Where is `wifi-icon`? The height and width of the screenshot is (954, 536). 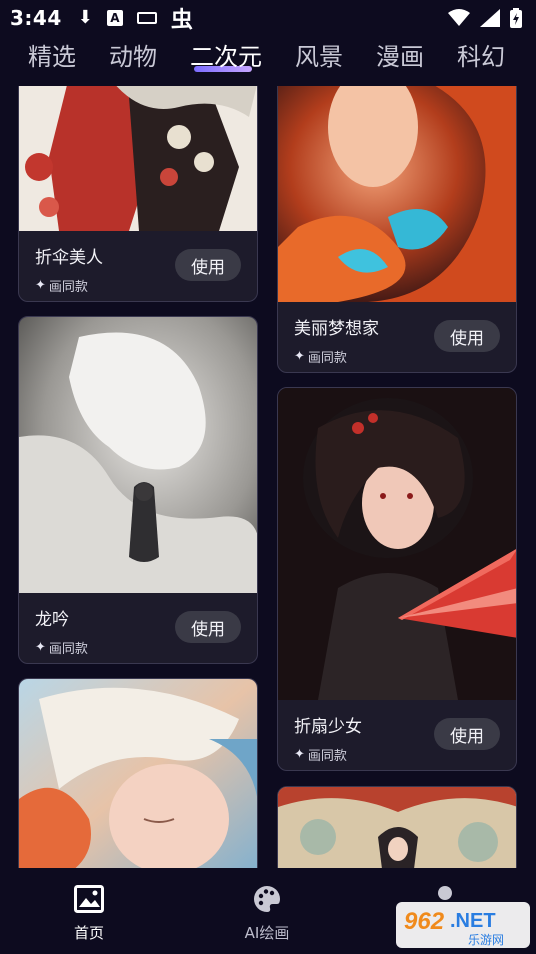
wifi-icon is located at coordinates (459, 17).